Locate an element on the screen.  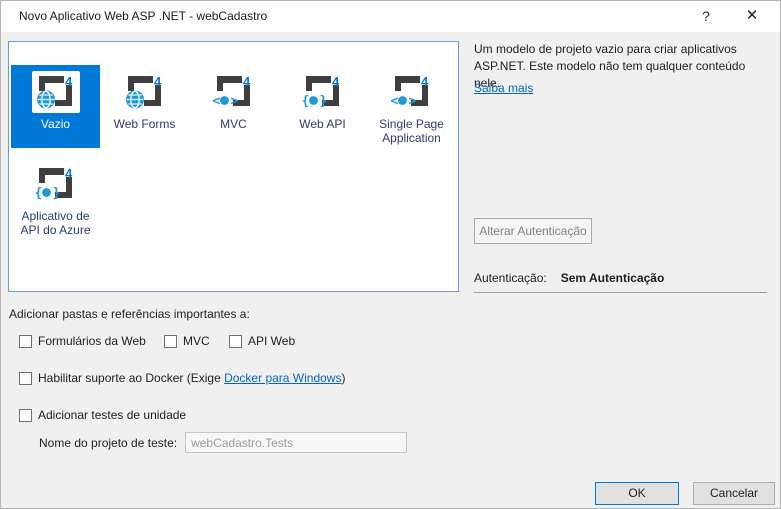
learn-more-link: Saiba mais is located at coordinates (503, 88).